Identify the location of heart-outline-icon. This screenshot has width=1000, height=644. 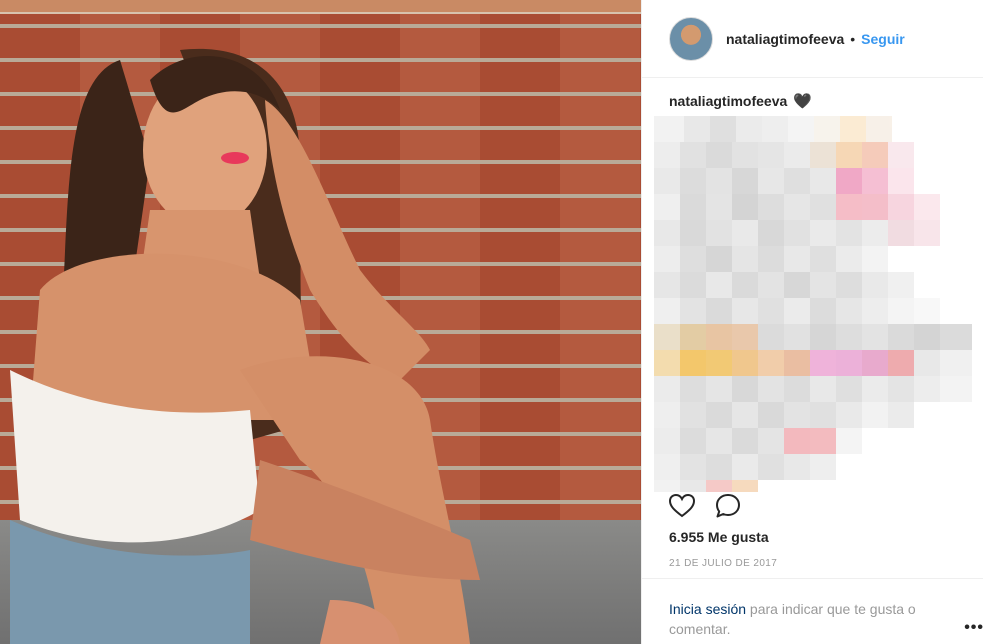
(682, 506).